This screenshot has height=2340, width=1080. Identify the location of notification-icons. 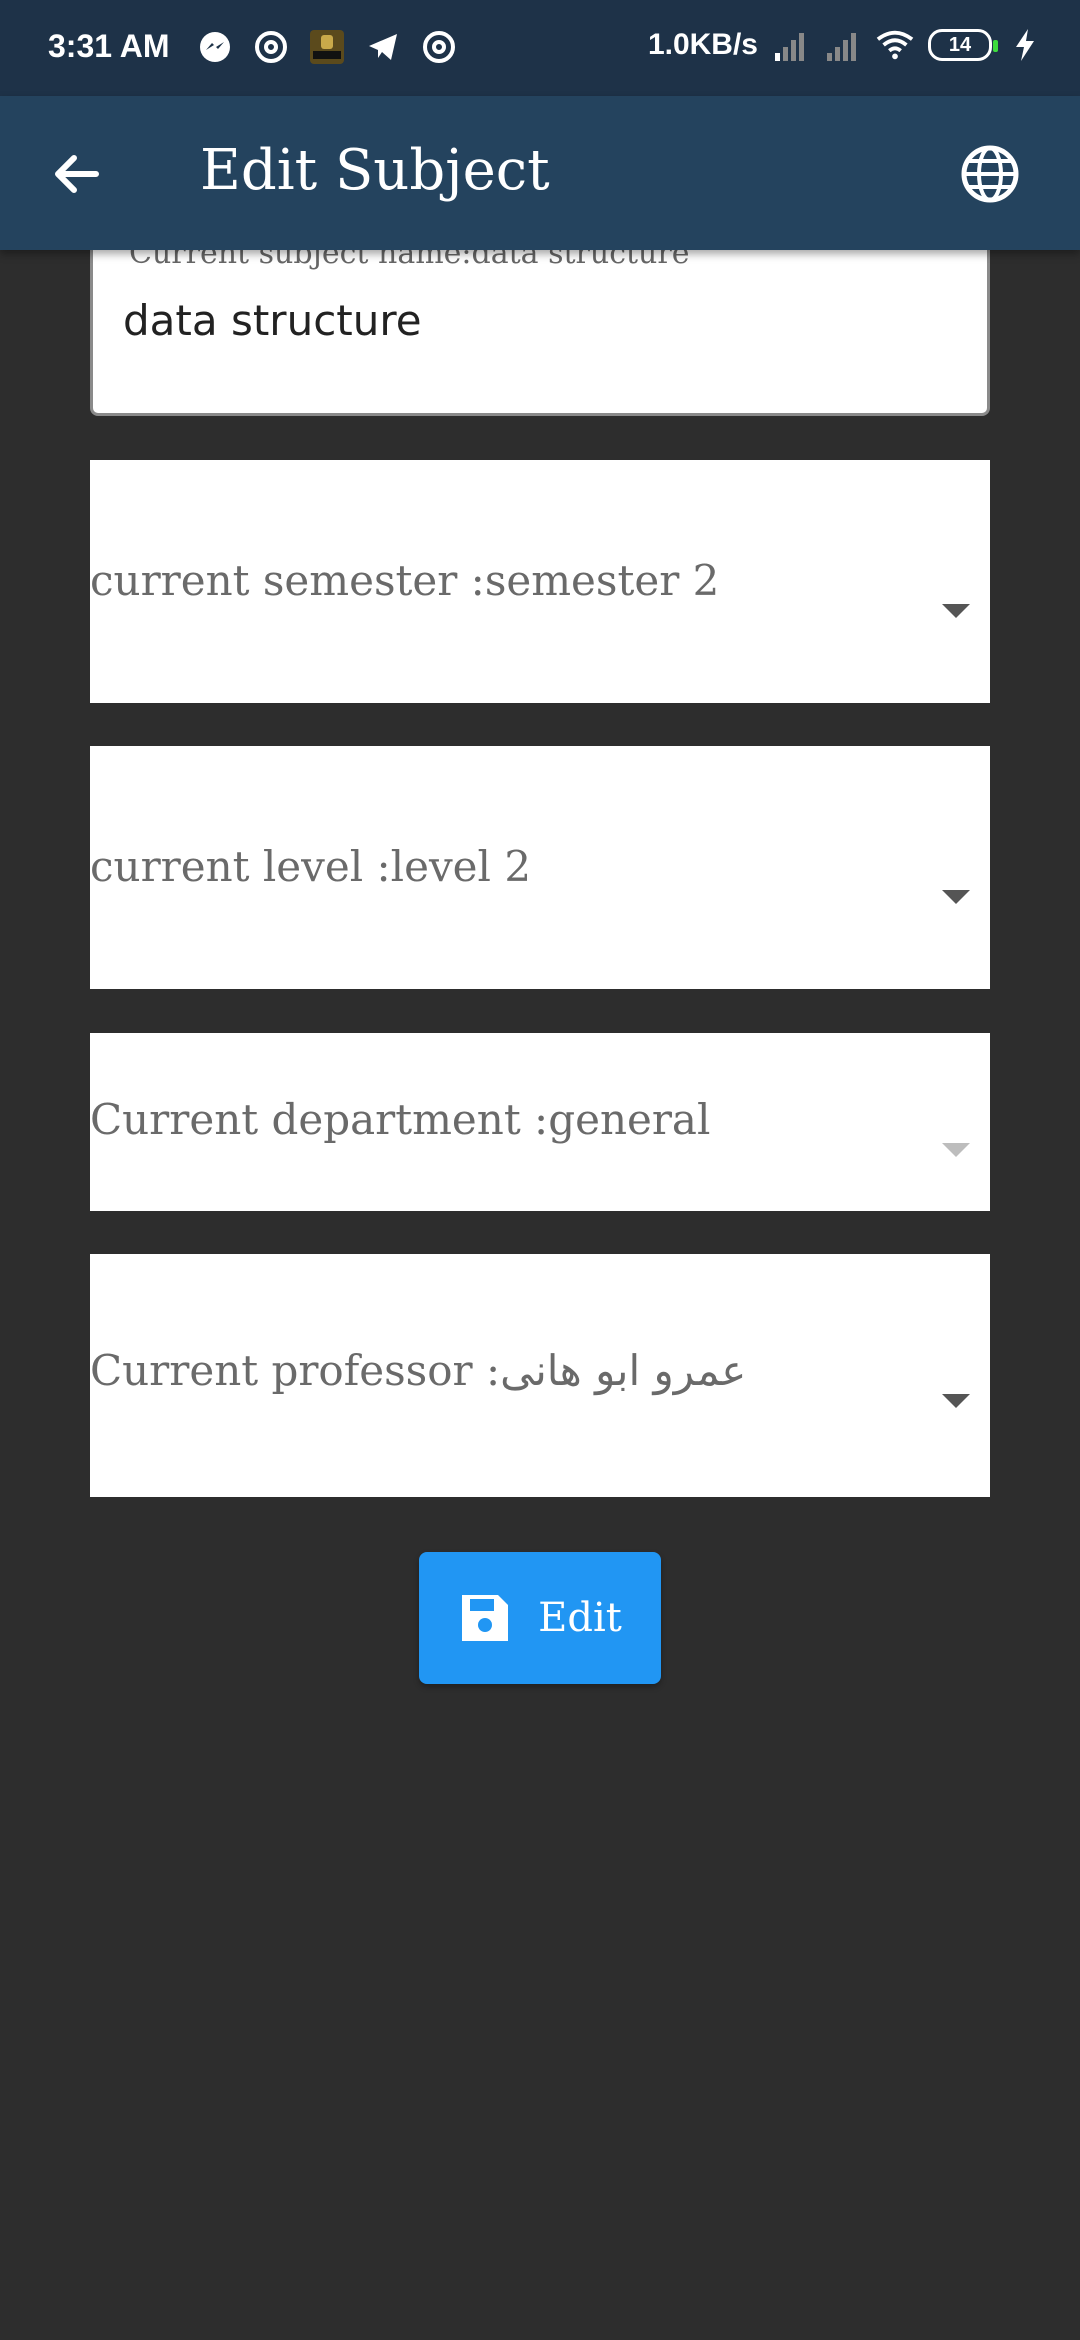
(327, 47).